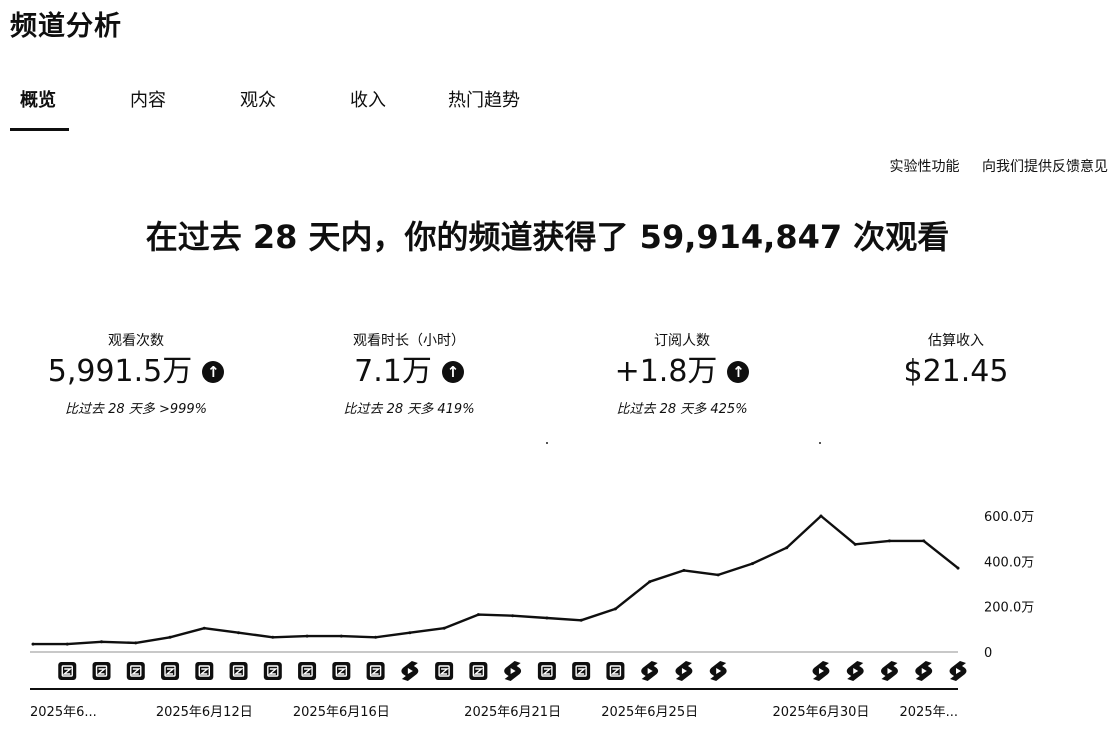 This screenshot has height=746, width=1120. Describe the element at coordinates (38, 99) in the screenshot. I see `tab-overview: 概览` at that location.